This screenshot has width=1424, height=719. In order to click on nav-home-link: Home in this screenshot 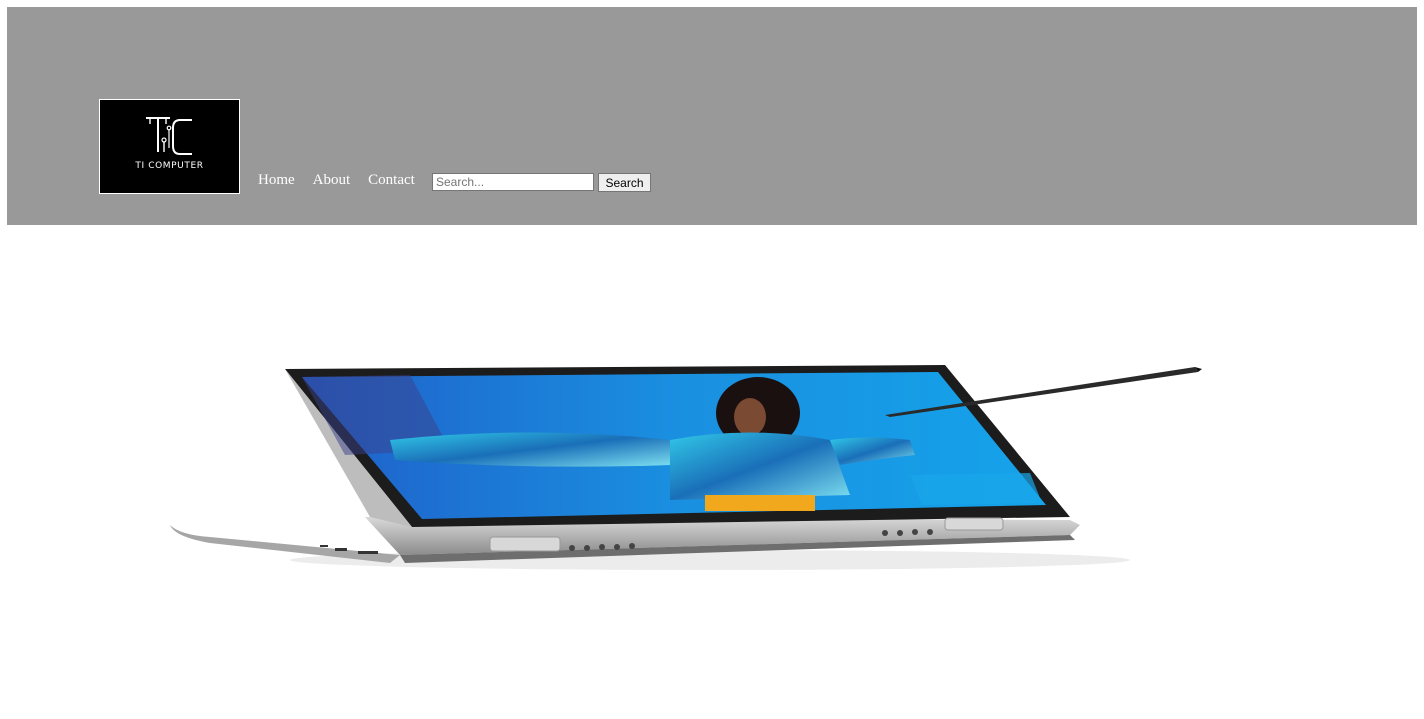, I will do `click(276, 180)`.